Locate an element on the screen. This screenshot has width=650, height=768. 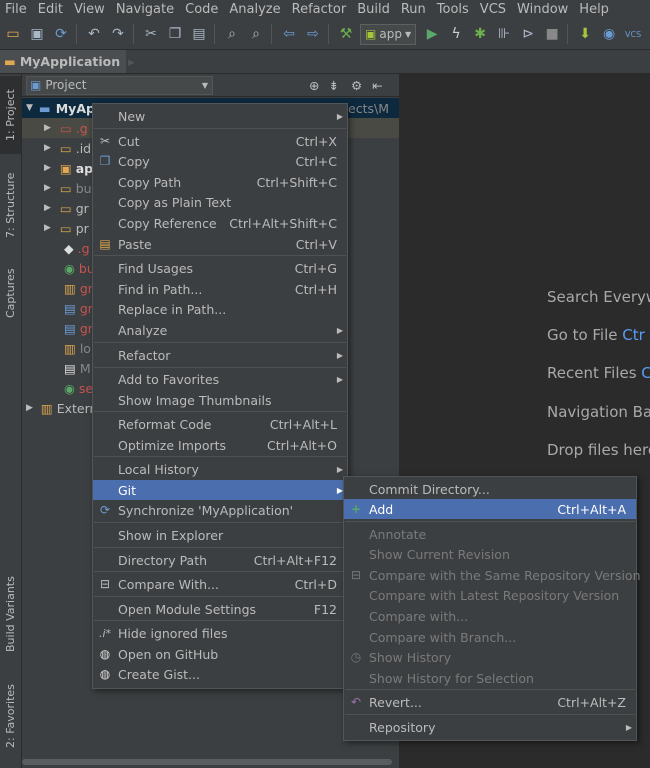
tree-row: ◉ bu is located at coordinates (58, 268).